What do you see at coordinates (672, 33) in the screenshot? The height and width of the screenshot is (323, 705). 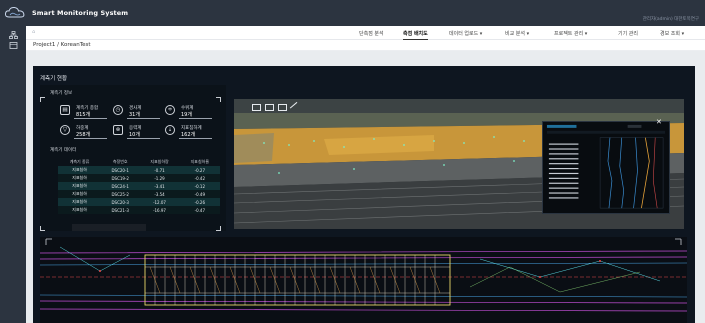 I see `nav-alarm-search: 경보 조회 ▾` at bounding box center [672, 33].